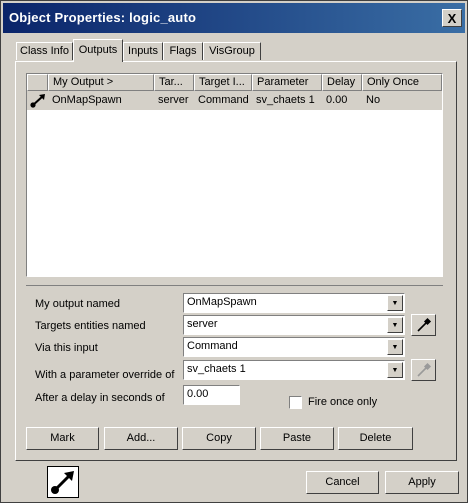 Image resolution: width=468 pixels, height=503 pixels. I want to click on window-title: Object Properties: logic_auto, so click(103, 17).